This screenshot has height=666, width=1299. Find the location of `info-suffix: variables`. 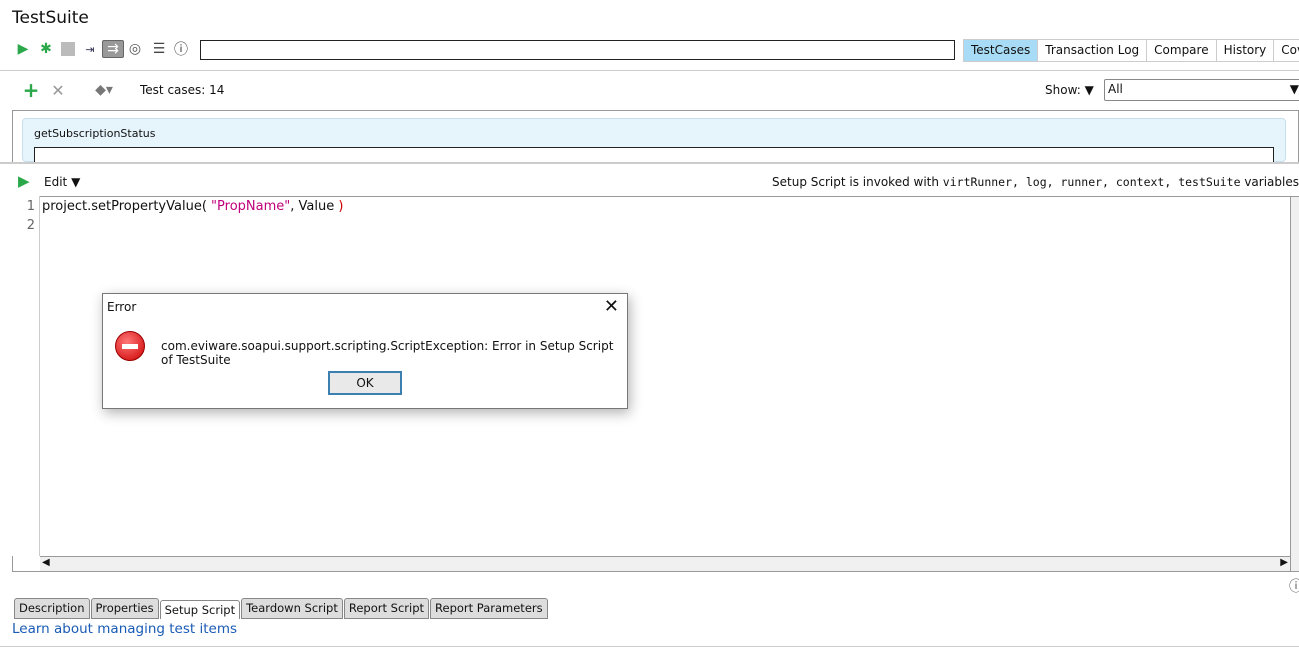

info-suffix: variables is located at coordinates (1269, 182).